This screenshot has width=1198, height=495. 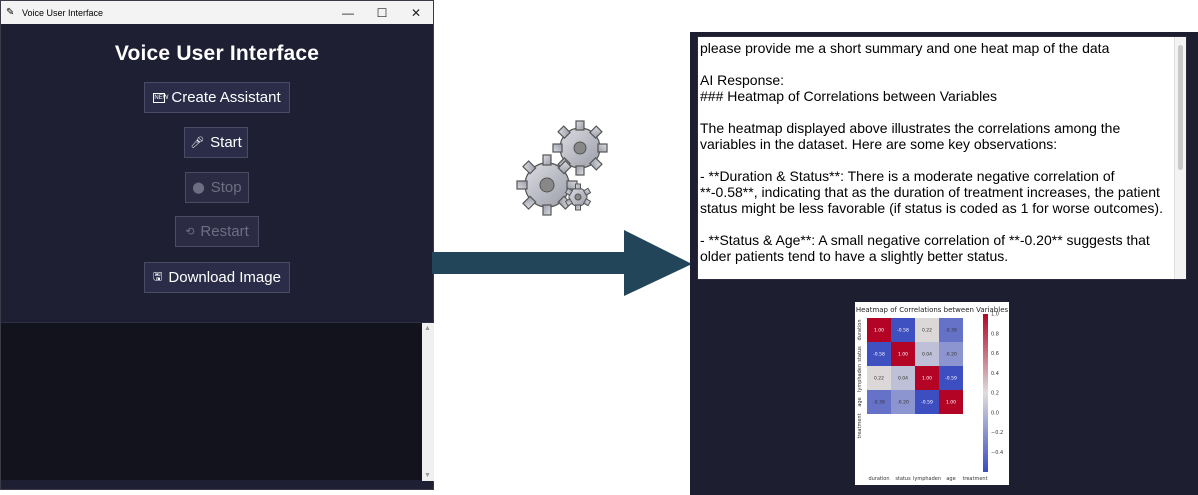 What do you see at coordinates (348, 13) in the screenshot?
I see `minimize-button: —` at bounding box center [348, 13].